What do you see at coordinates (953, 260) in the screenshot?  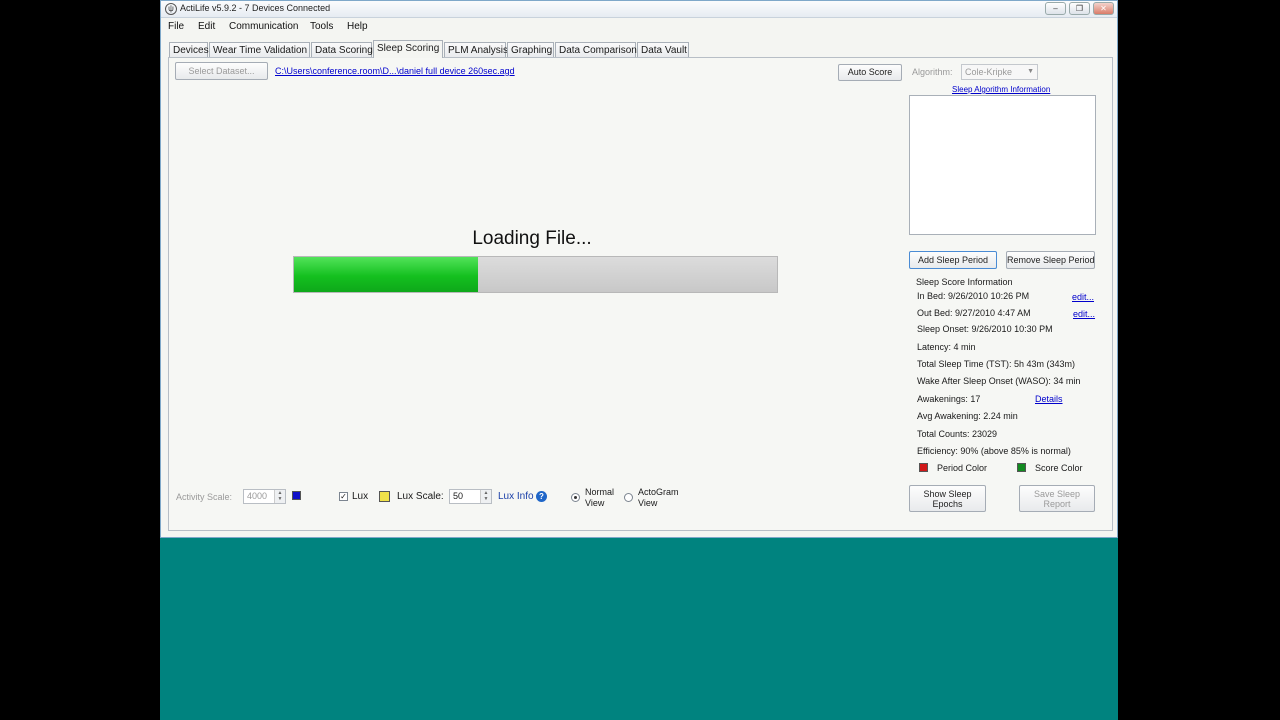 I see `add-sleep-period-button: Add Sleep Period` at bounding box center [953, 260].